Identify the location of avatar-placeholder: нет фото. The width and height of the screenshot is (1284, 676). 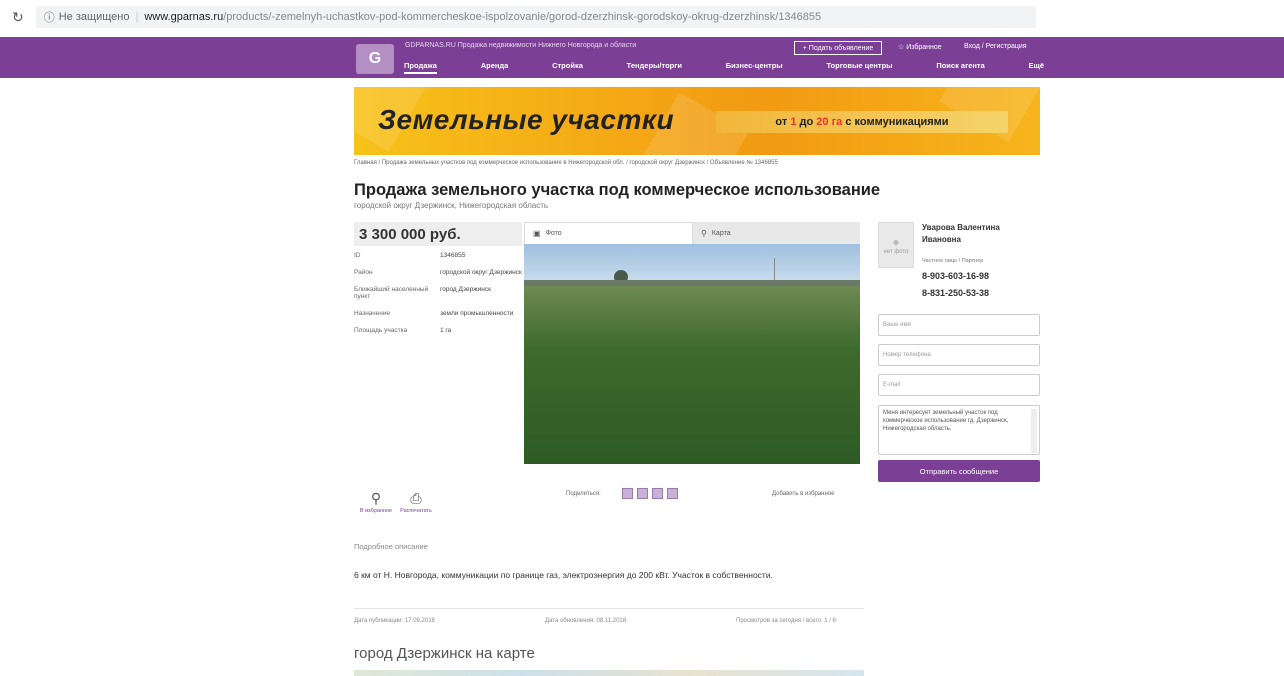
(896, 252).